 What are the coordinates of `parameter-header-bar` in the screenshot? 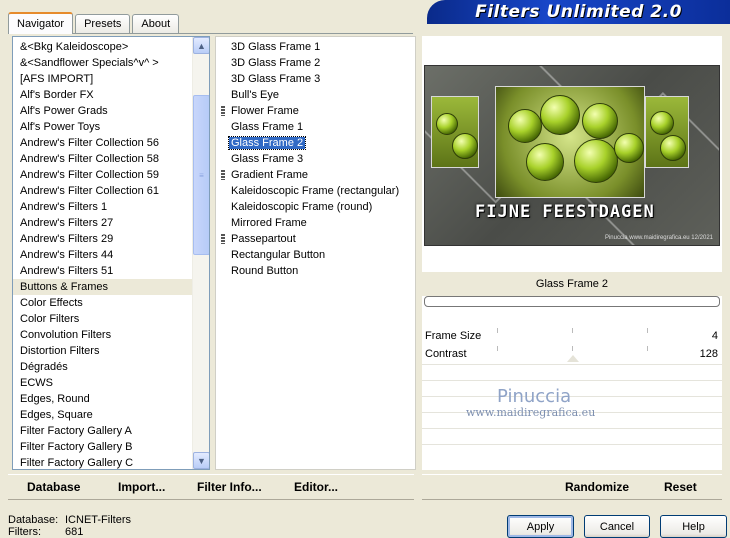 It's located at (572, 301).